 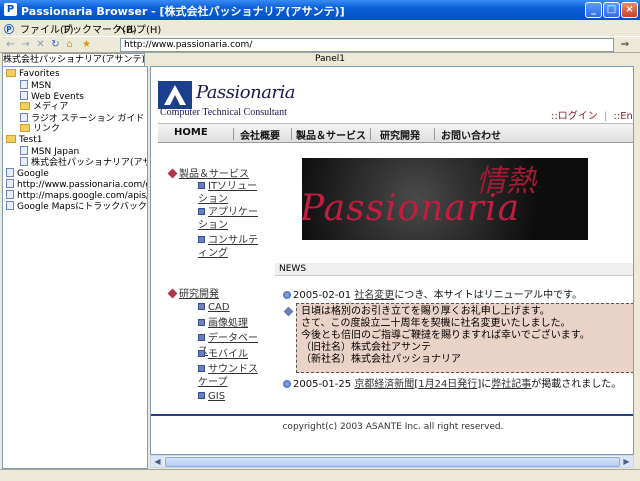 I want to click on scroll-right-icon: ▶, so click(x=626, y=461).